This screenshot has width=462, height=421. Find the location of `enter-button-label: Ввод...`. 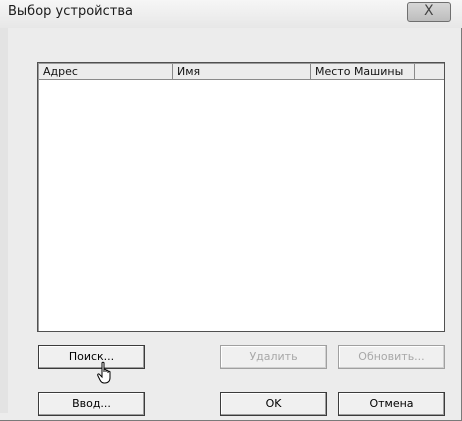

enter-button-label: Ввод... is located at coordinates (91, 403).